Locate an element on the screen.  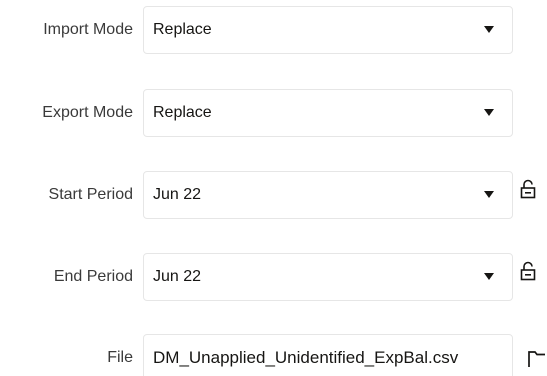
start-period-select: Jun 22 is located at coordinates (328, 195).